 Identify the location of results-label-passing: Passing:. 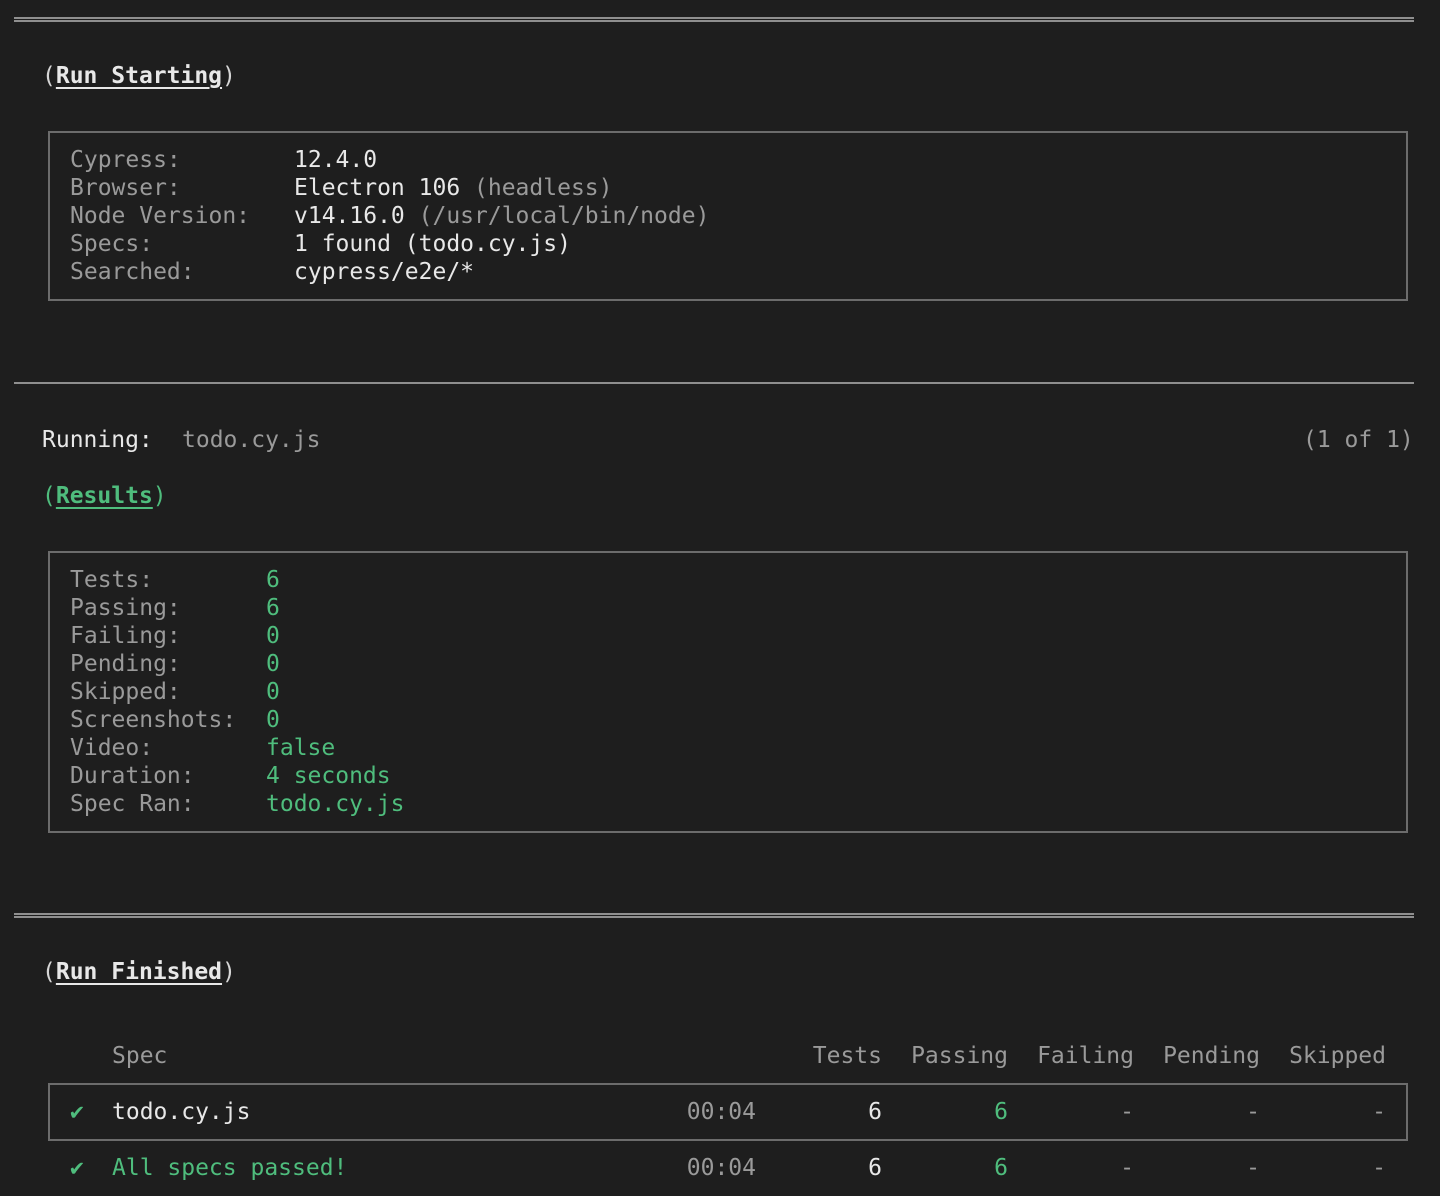
(125, 608).